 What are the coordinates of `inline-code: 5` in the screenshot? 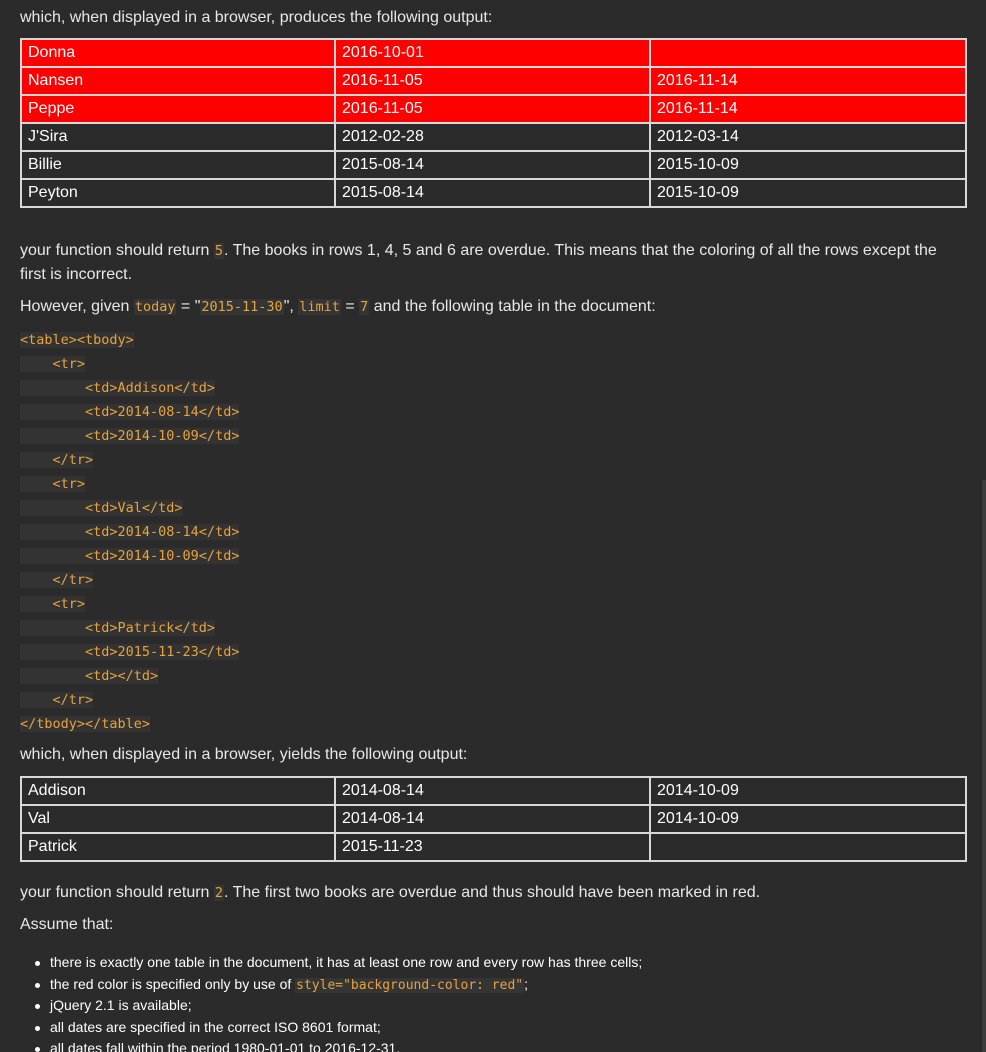 It's located at (219, 251).